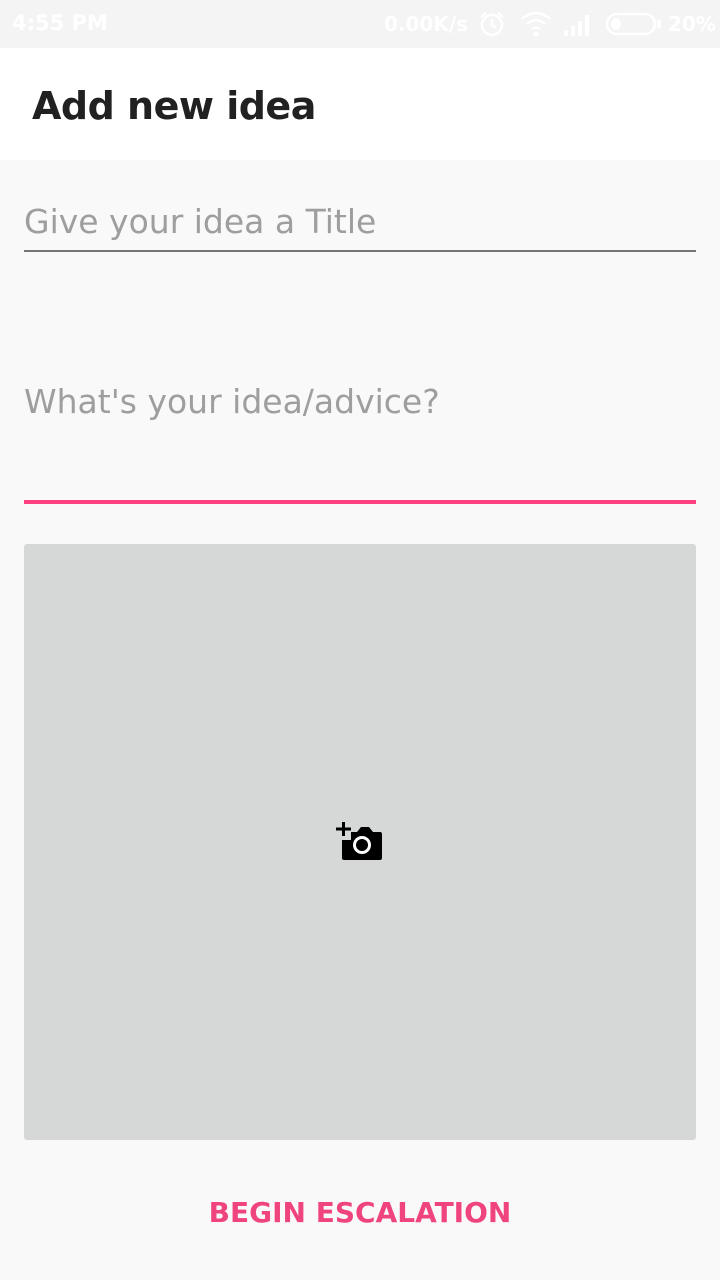  What do you see at coordinates (426, 24) in the screenshot?
I see `network-speed: 0.00K/s` at bounding box center [426, 24].